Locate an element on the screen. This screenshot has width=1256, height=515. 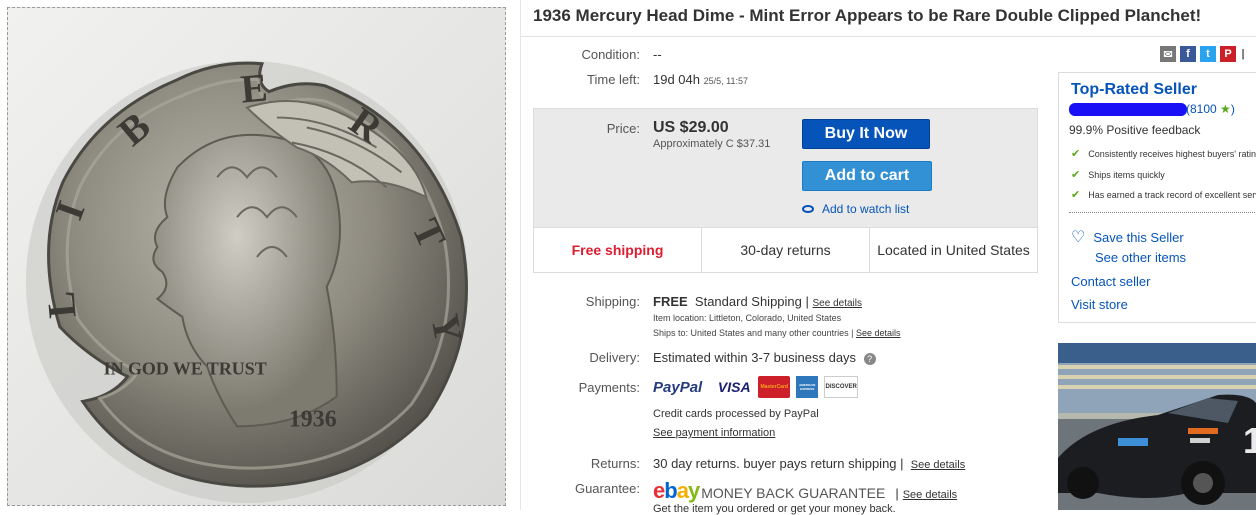
add-to-watch-list-link: Add to watch list is located at coordinates (855, 209).